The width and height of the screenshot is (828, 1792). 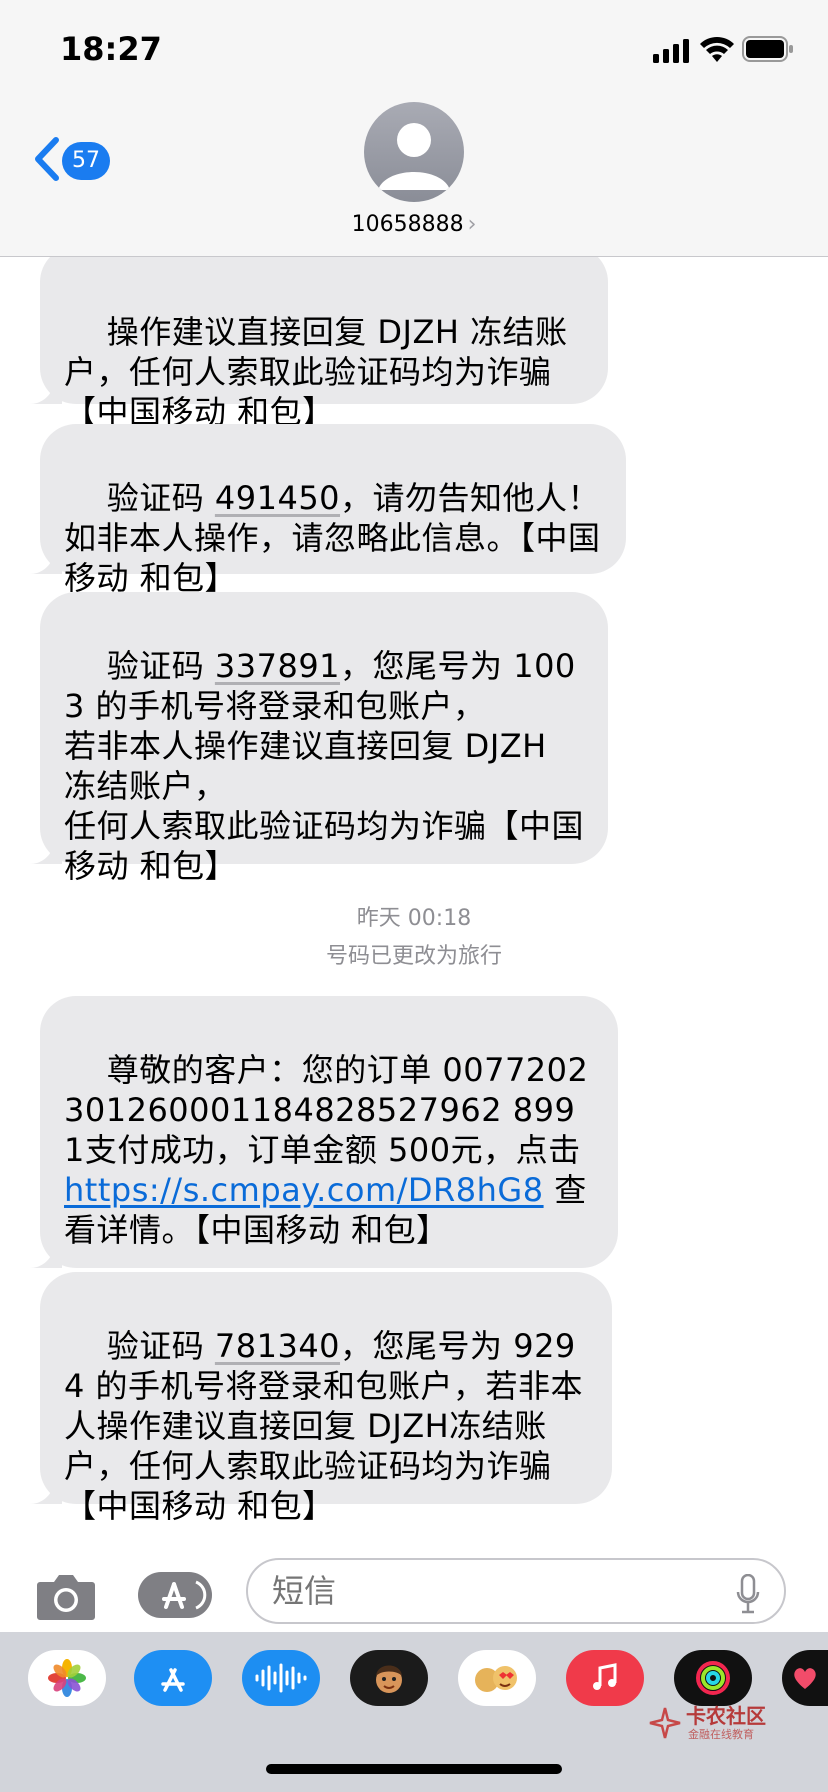 I want to click on payment-link: https://s.cmpay.com/DR8hG8, so click(x=304, y=1190).